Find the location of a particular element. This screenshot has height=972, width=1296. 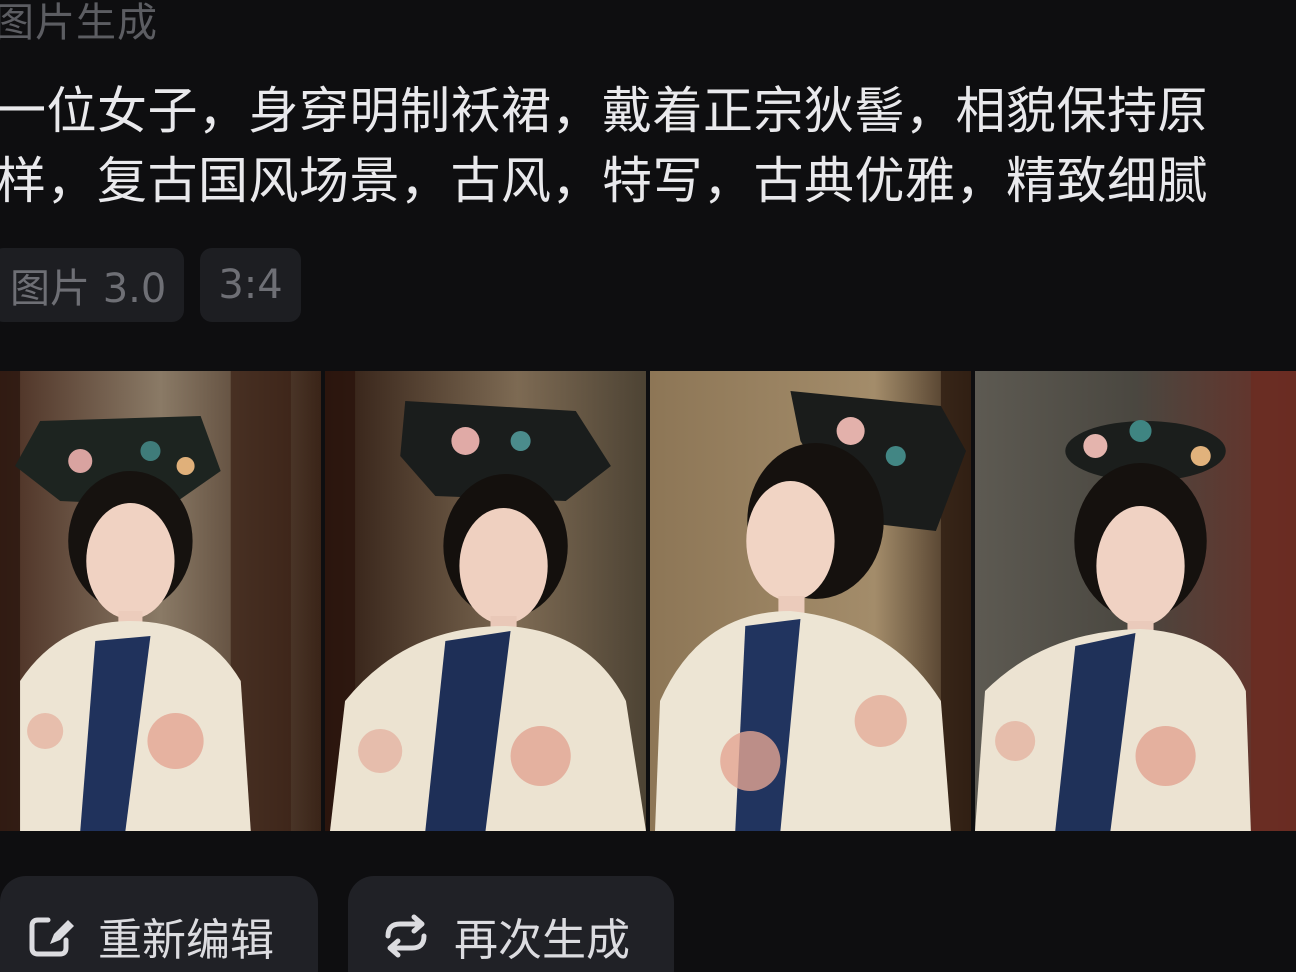

edit-again-button: 重新编辑 is located at coordinates (159, 924).